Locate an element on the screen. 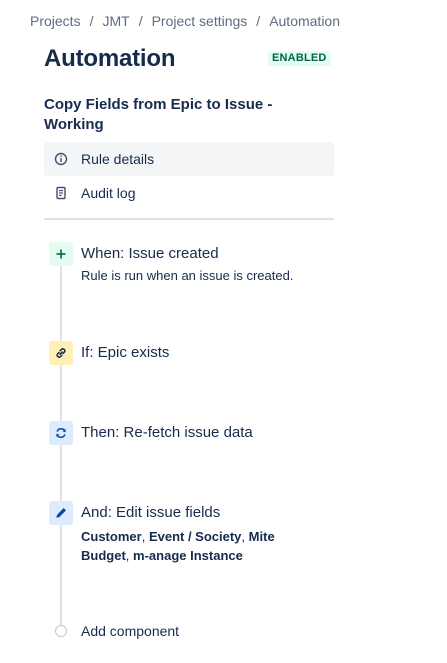 The width and height of the screenshot is (447, 663). nav-item-audit-log: Audit log is located at coordinates (189, 193).